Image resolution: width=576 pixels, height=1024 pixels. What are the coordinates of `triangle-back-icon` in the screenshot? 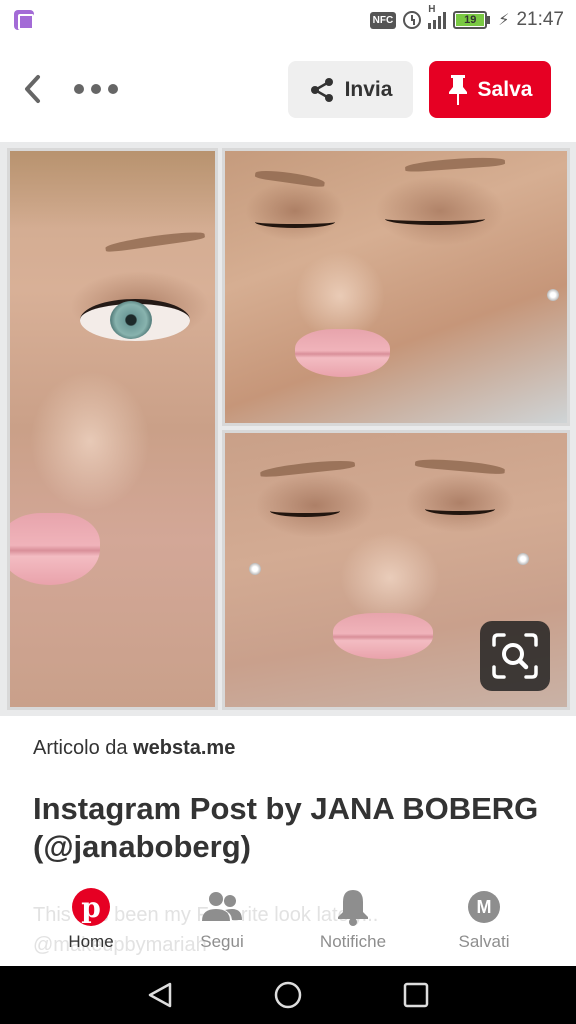 It's located at (160, 995).